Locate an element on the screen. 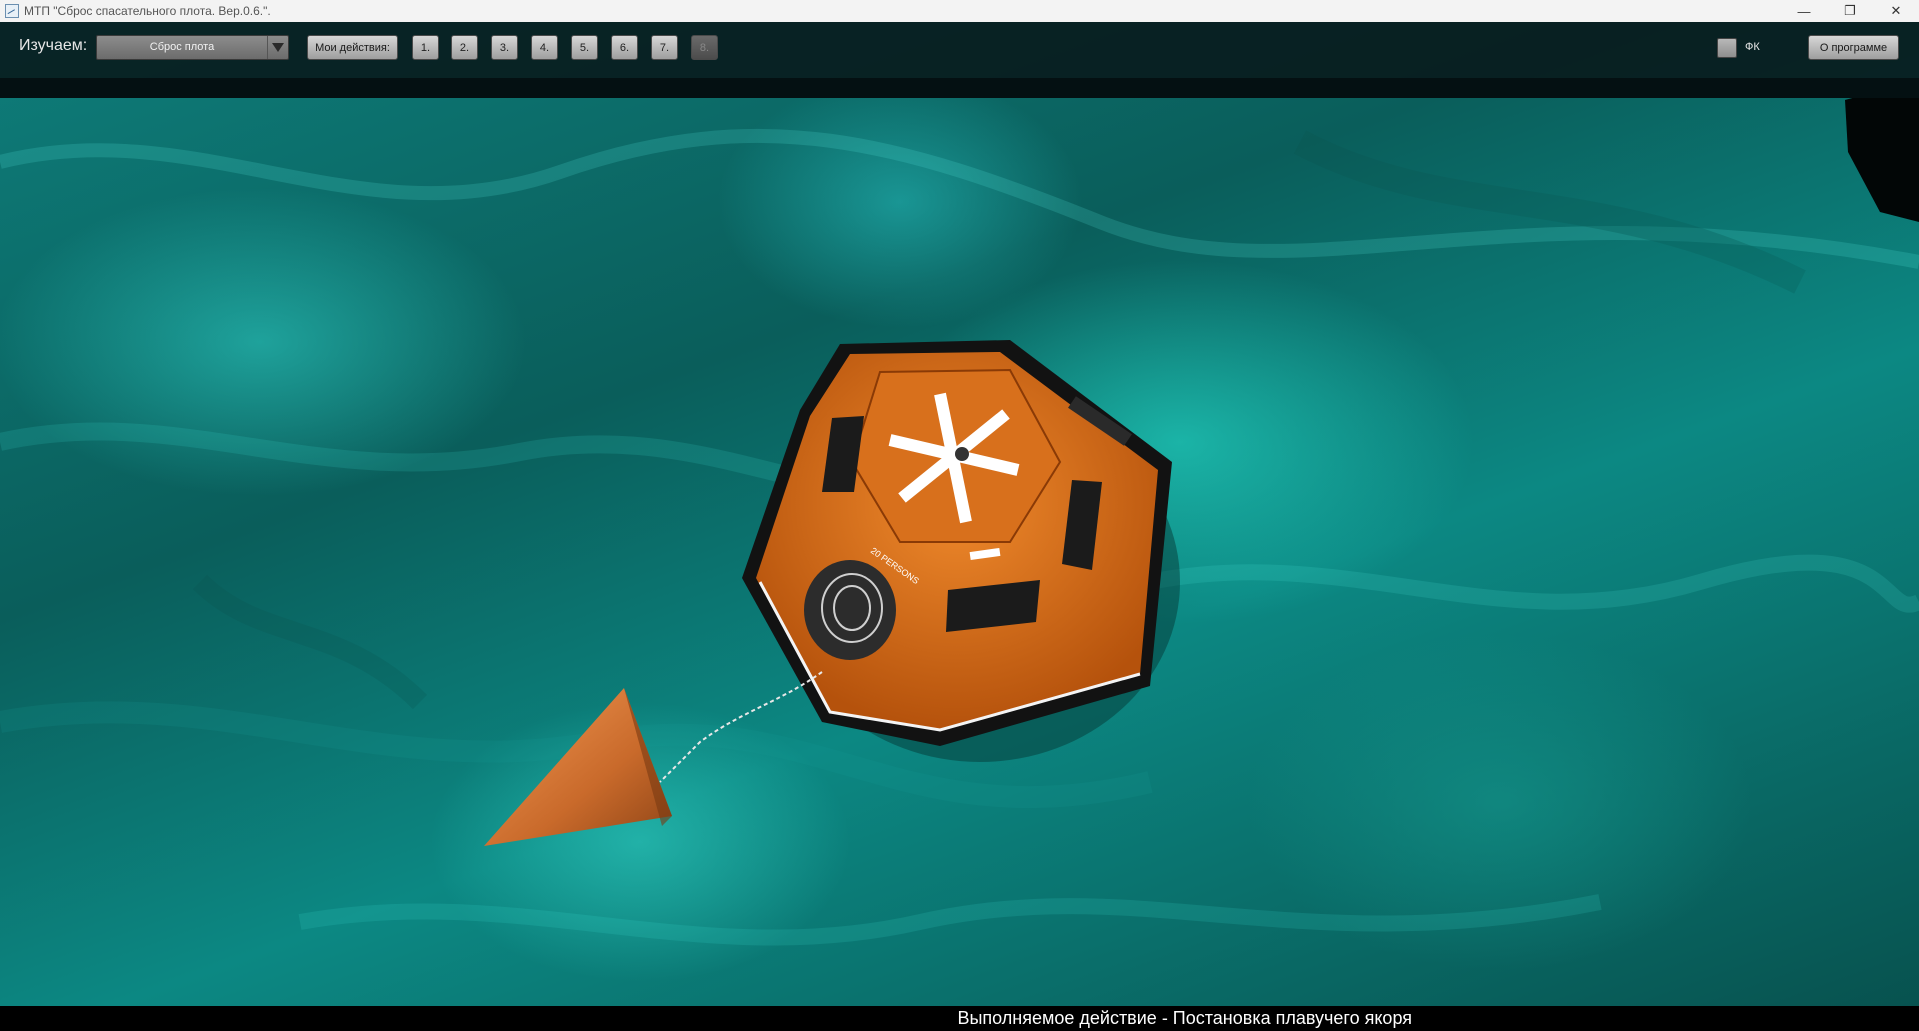  window-controls: — ❐ ✕ is located at coordinates (1850, 11).